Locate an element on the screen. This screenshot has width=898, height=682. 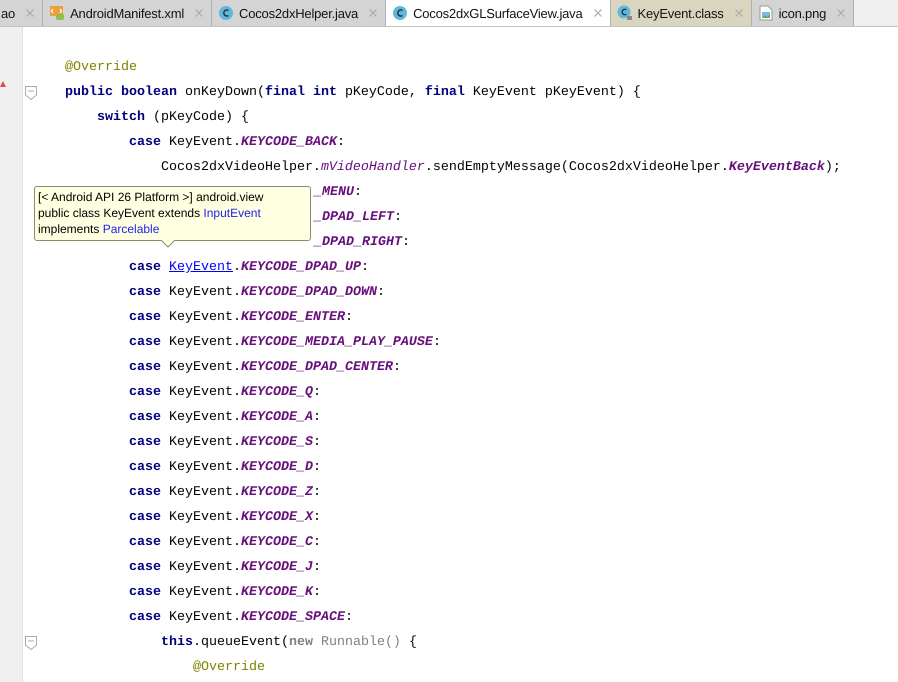
editor-tab: ao is located at coordinates (22, 13).